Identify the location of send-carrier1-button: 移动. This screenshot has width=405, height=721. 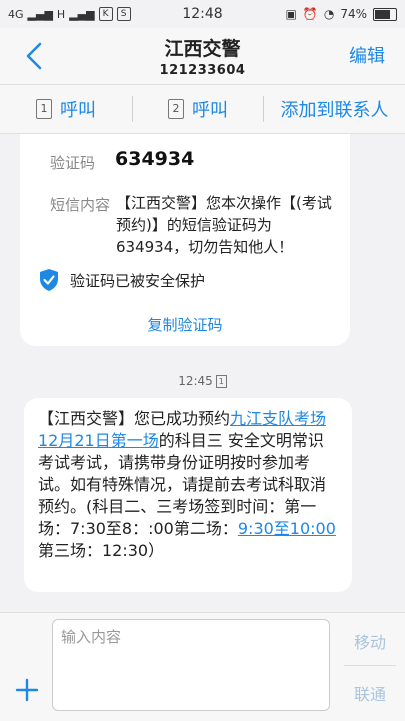
(370, 641).